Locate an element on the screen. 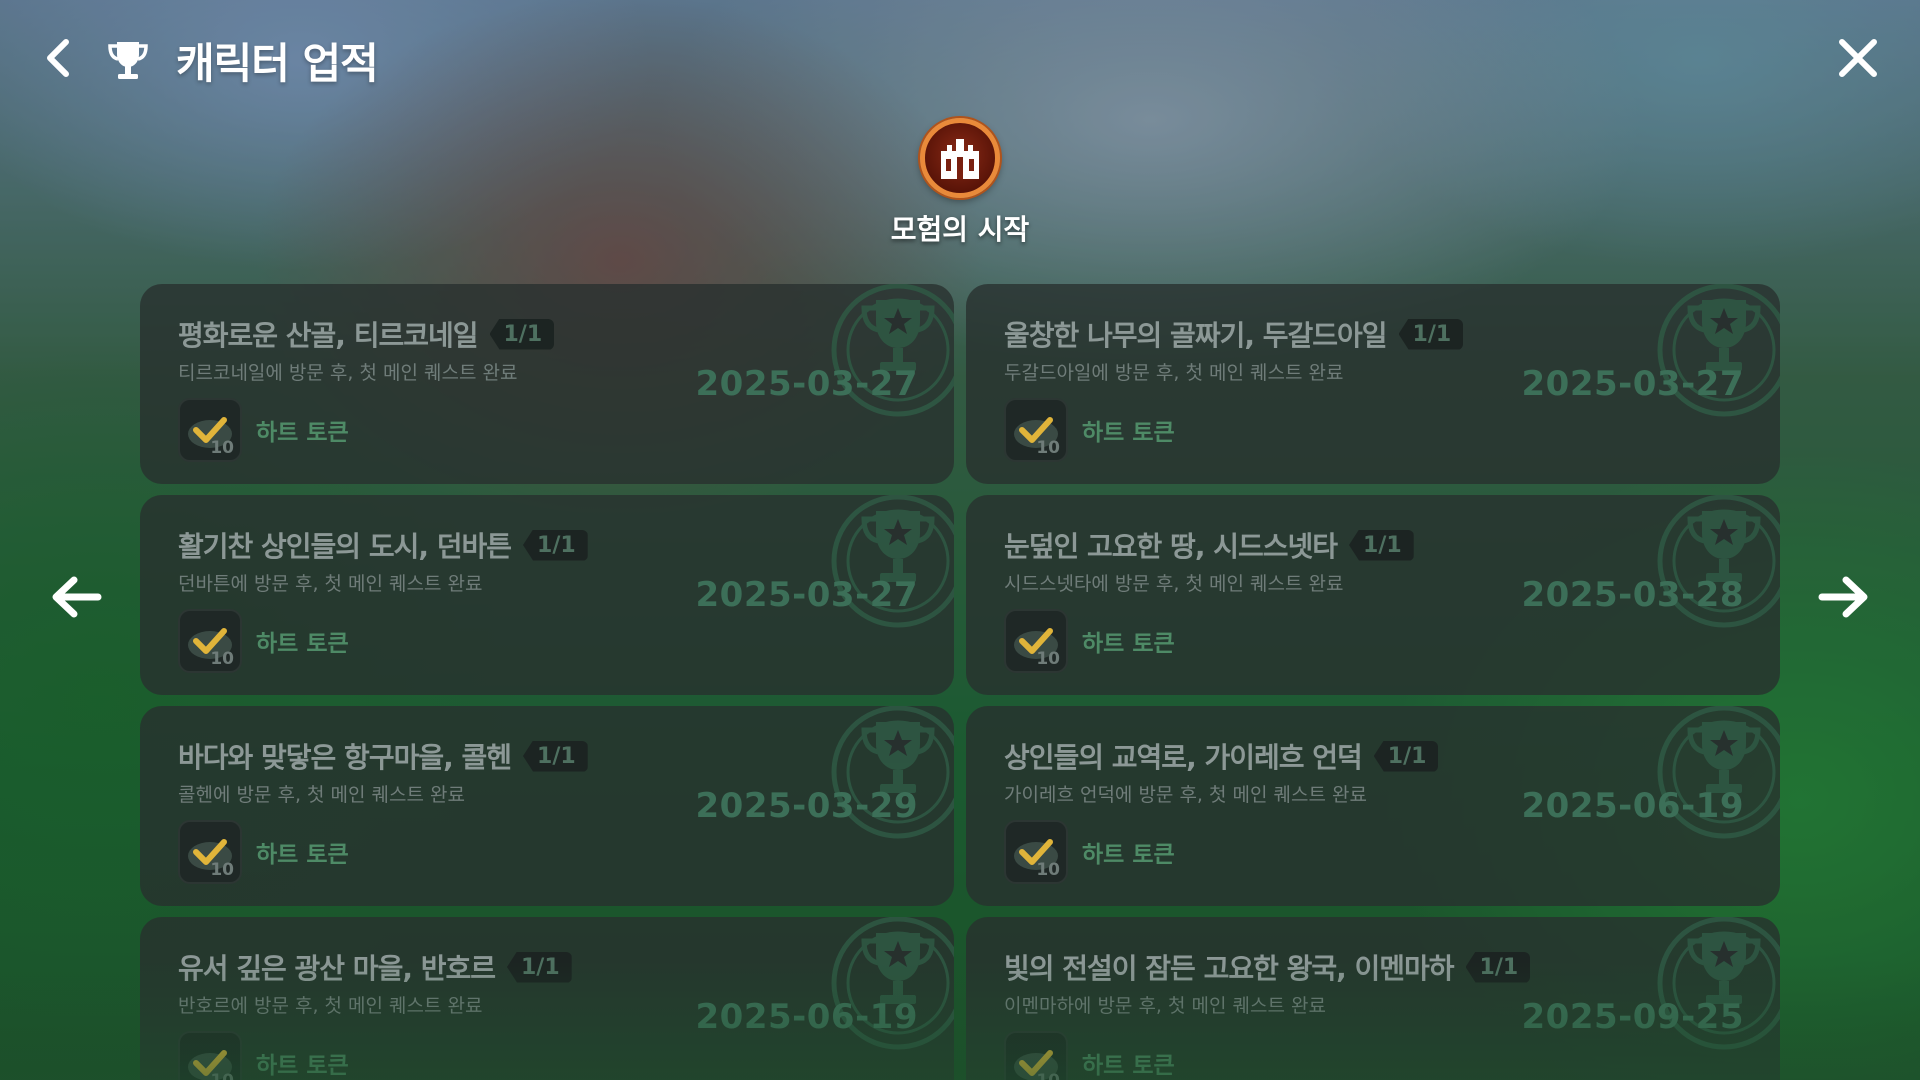  page-title: 캐릭터 업적 is located at coordinates (277, 63).